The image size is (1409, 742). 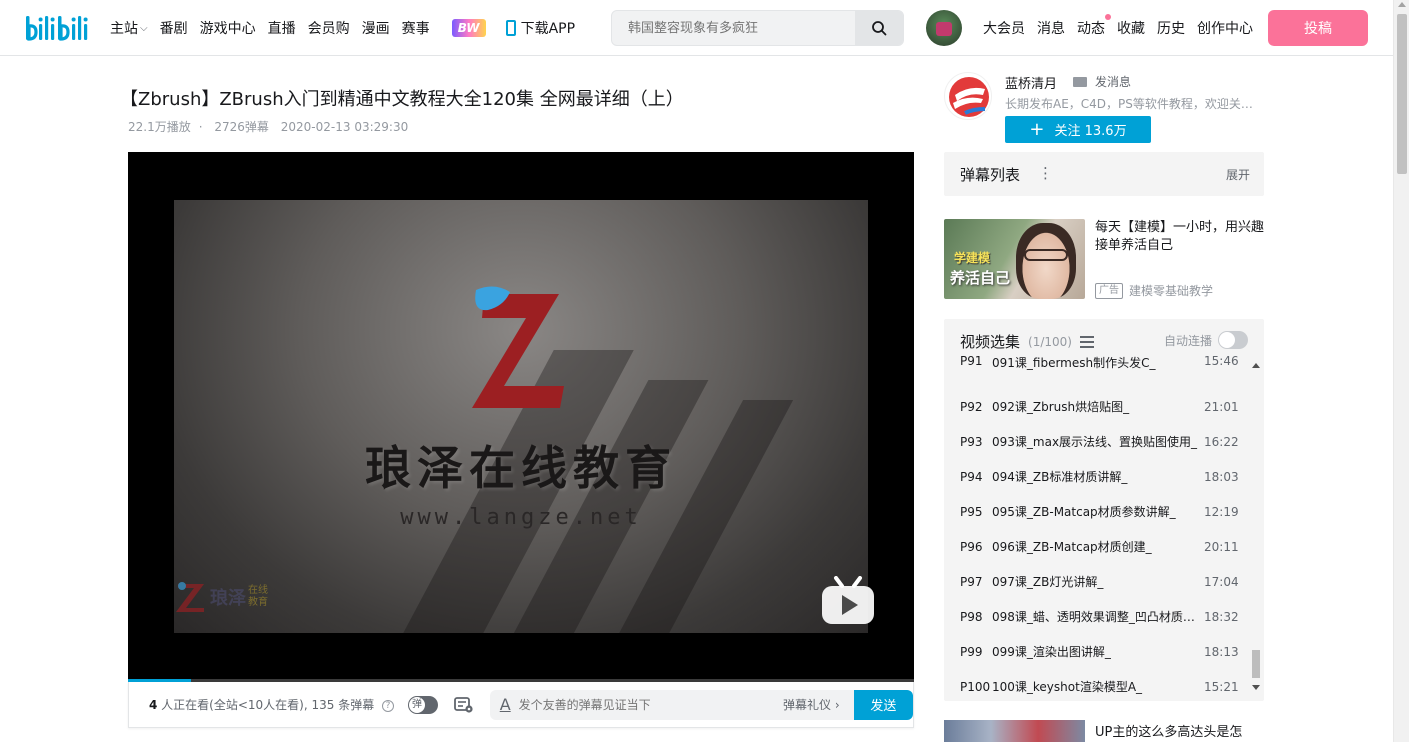 I want to click on plus-icon: +, so click(x=1037, y=129).